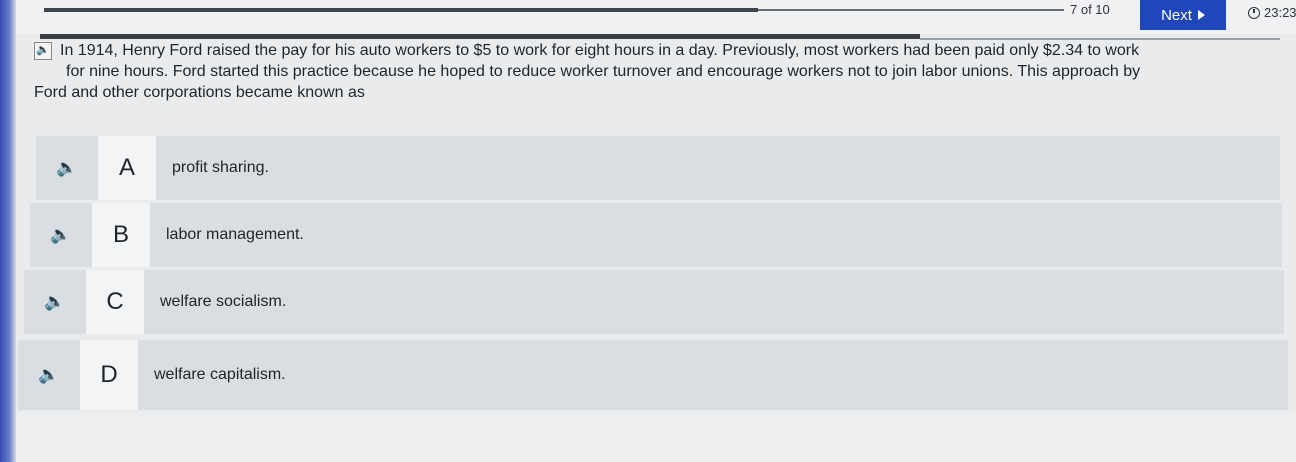 The image size is (1296, 462). What do you see at coordinates (220, 374) in the screenshot?
I see `option-d-text: welfare capitalism.` at bounding box center [220, 374].